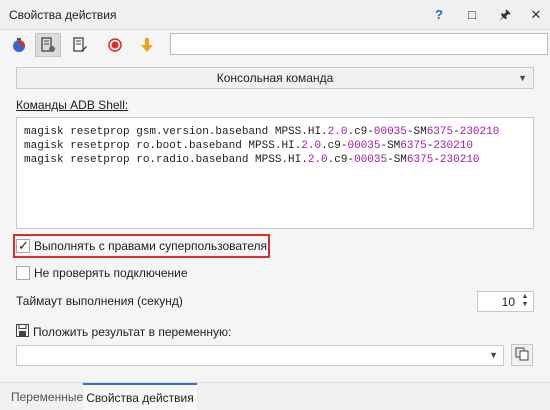 Image resolution: width=550 pixels, height=410 pixels. I want to click on superuser-checkbox-row: Выполнять с правами суперпользователя, so click(141, 246).